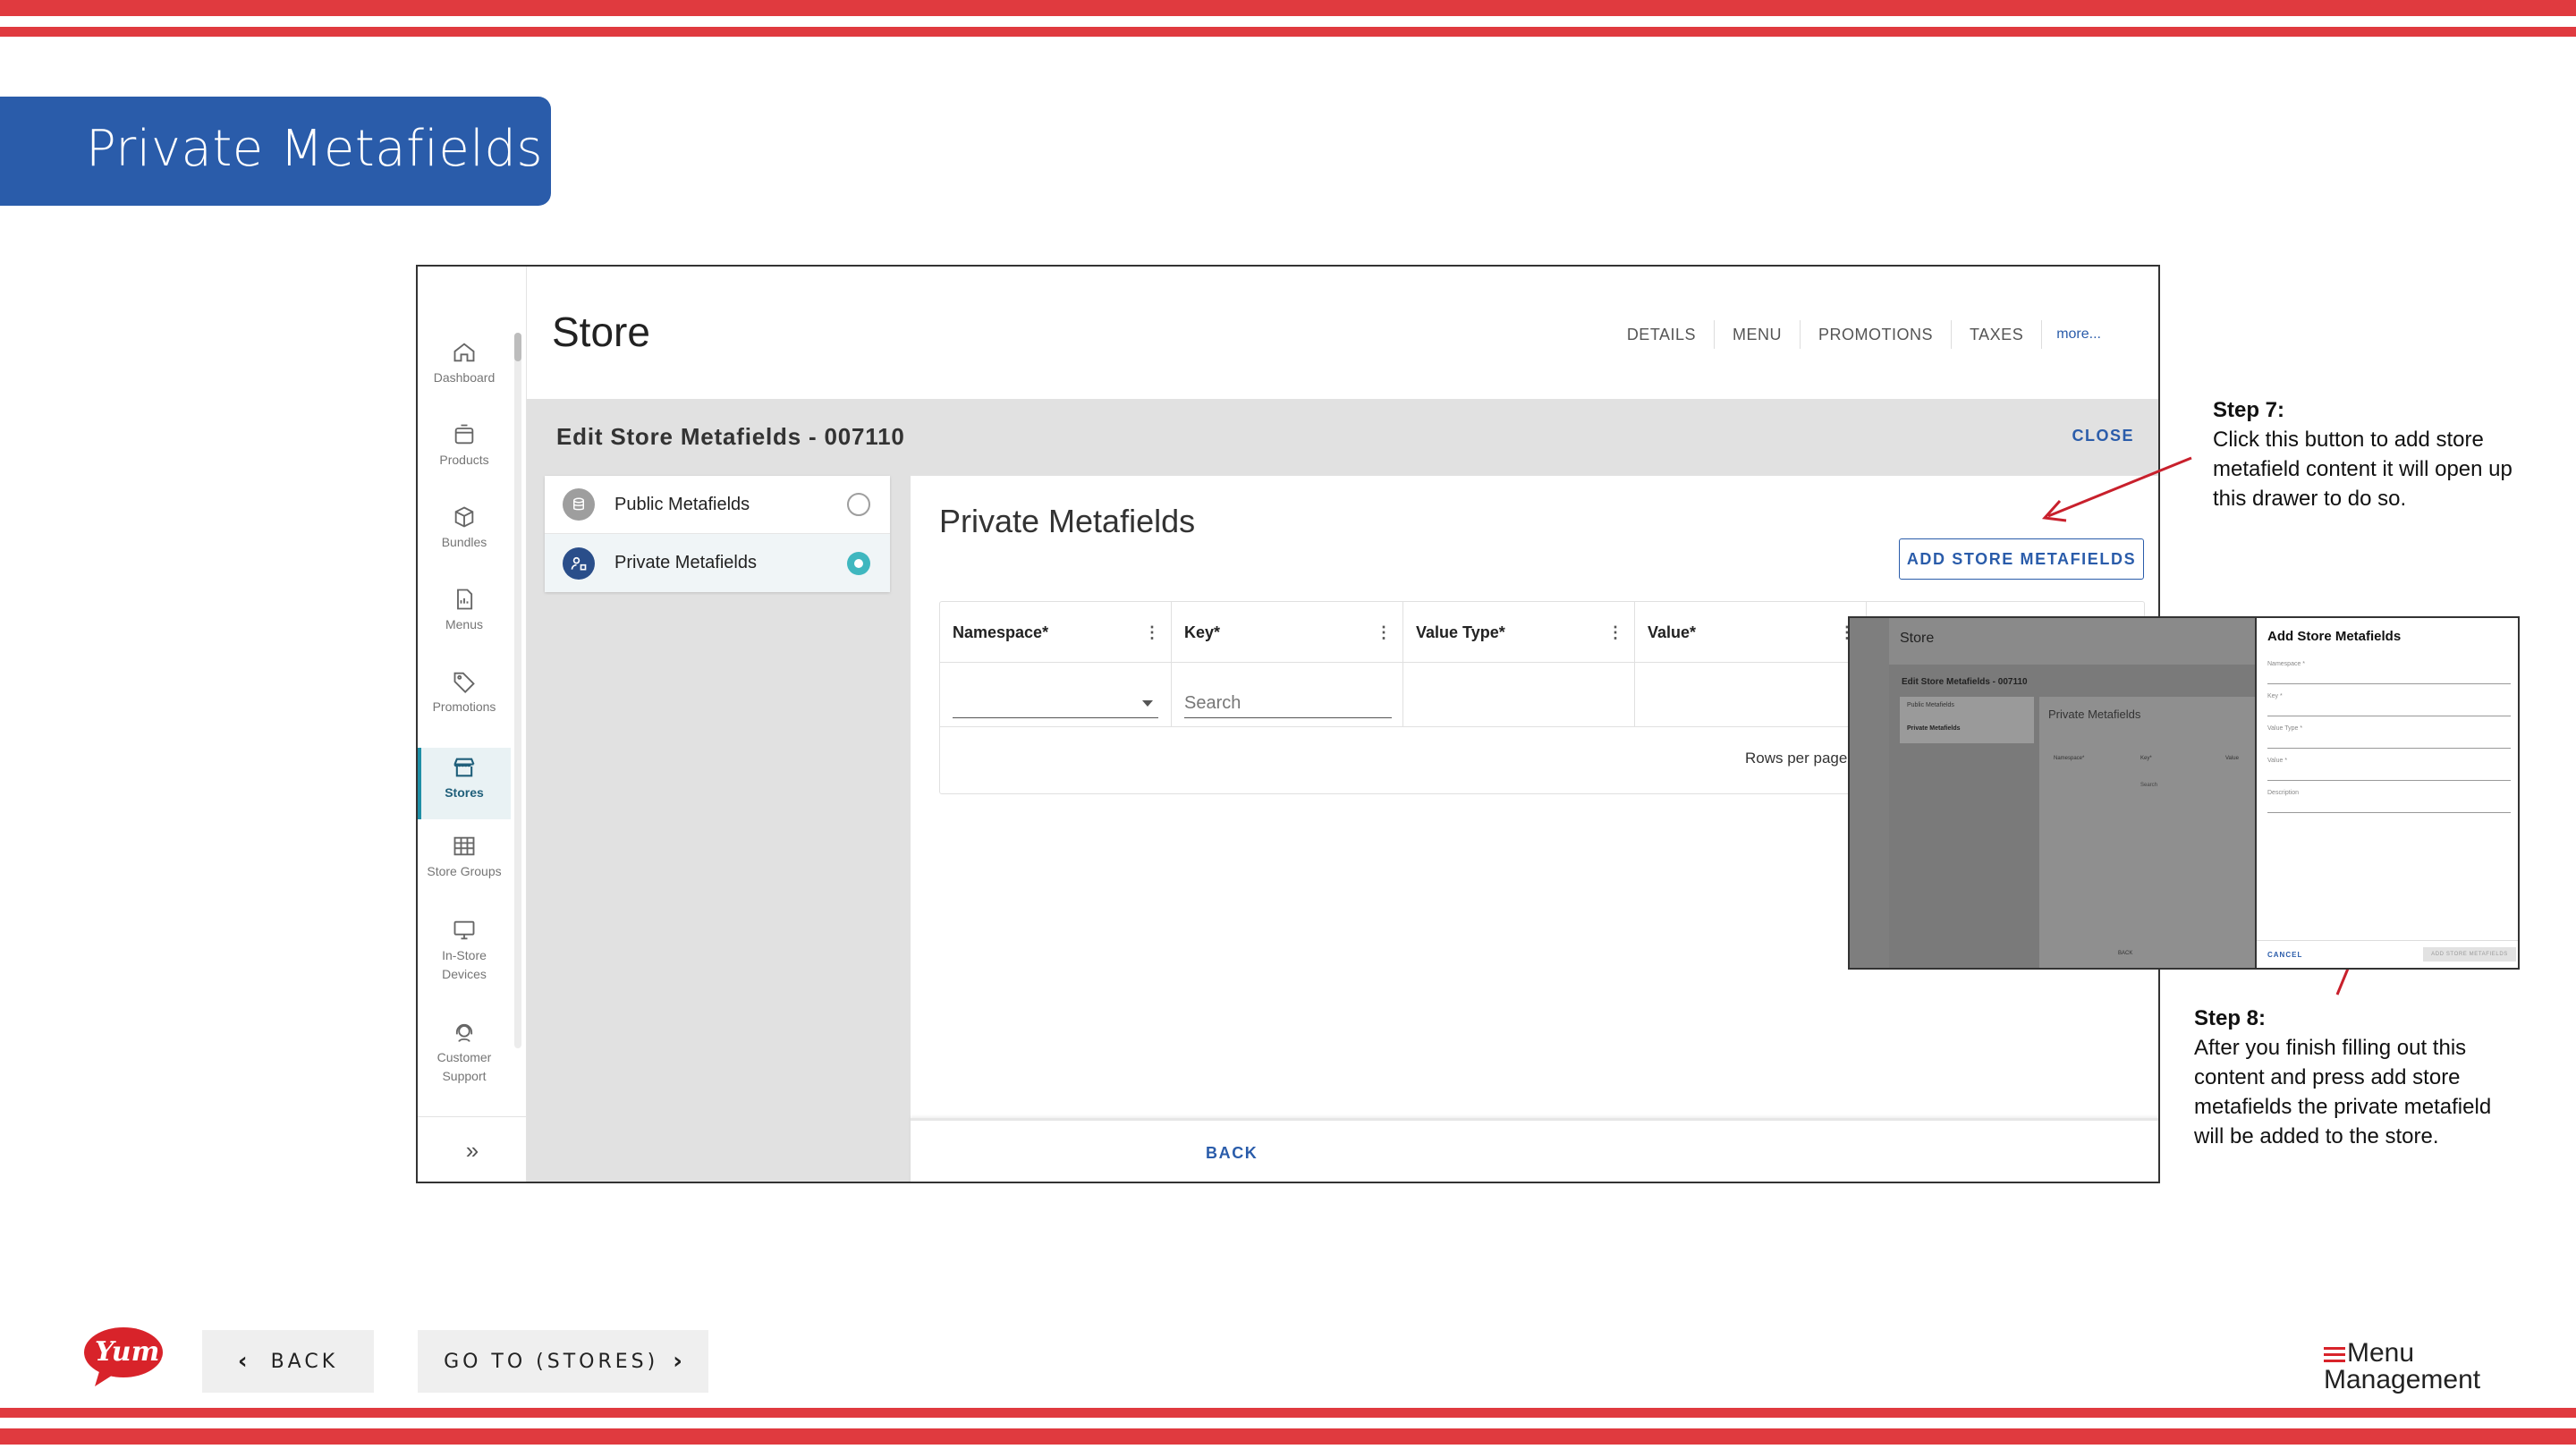 The width and height of the screenshot is (2576, 1449). What do you see at coordinates (1519, 632) in the screenshot?
I see `column-header-value-type: Value Type* ⋮` at bounding box center [1519, 632].